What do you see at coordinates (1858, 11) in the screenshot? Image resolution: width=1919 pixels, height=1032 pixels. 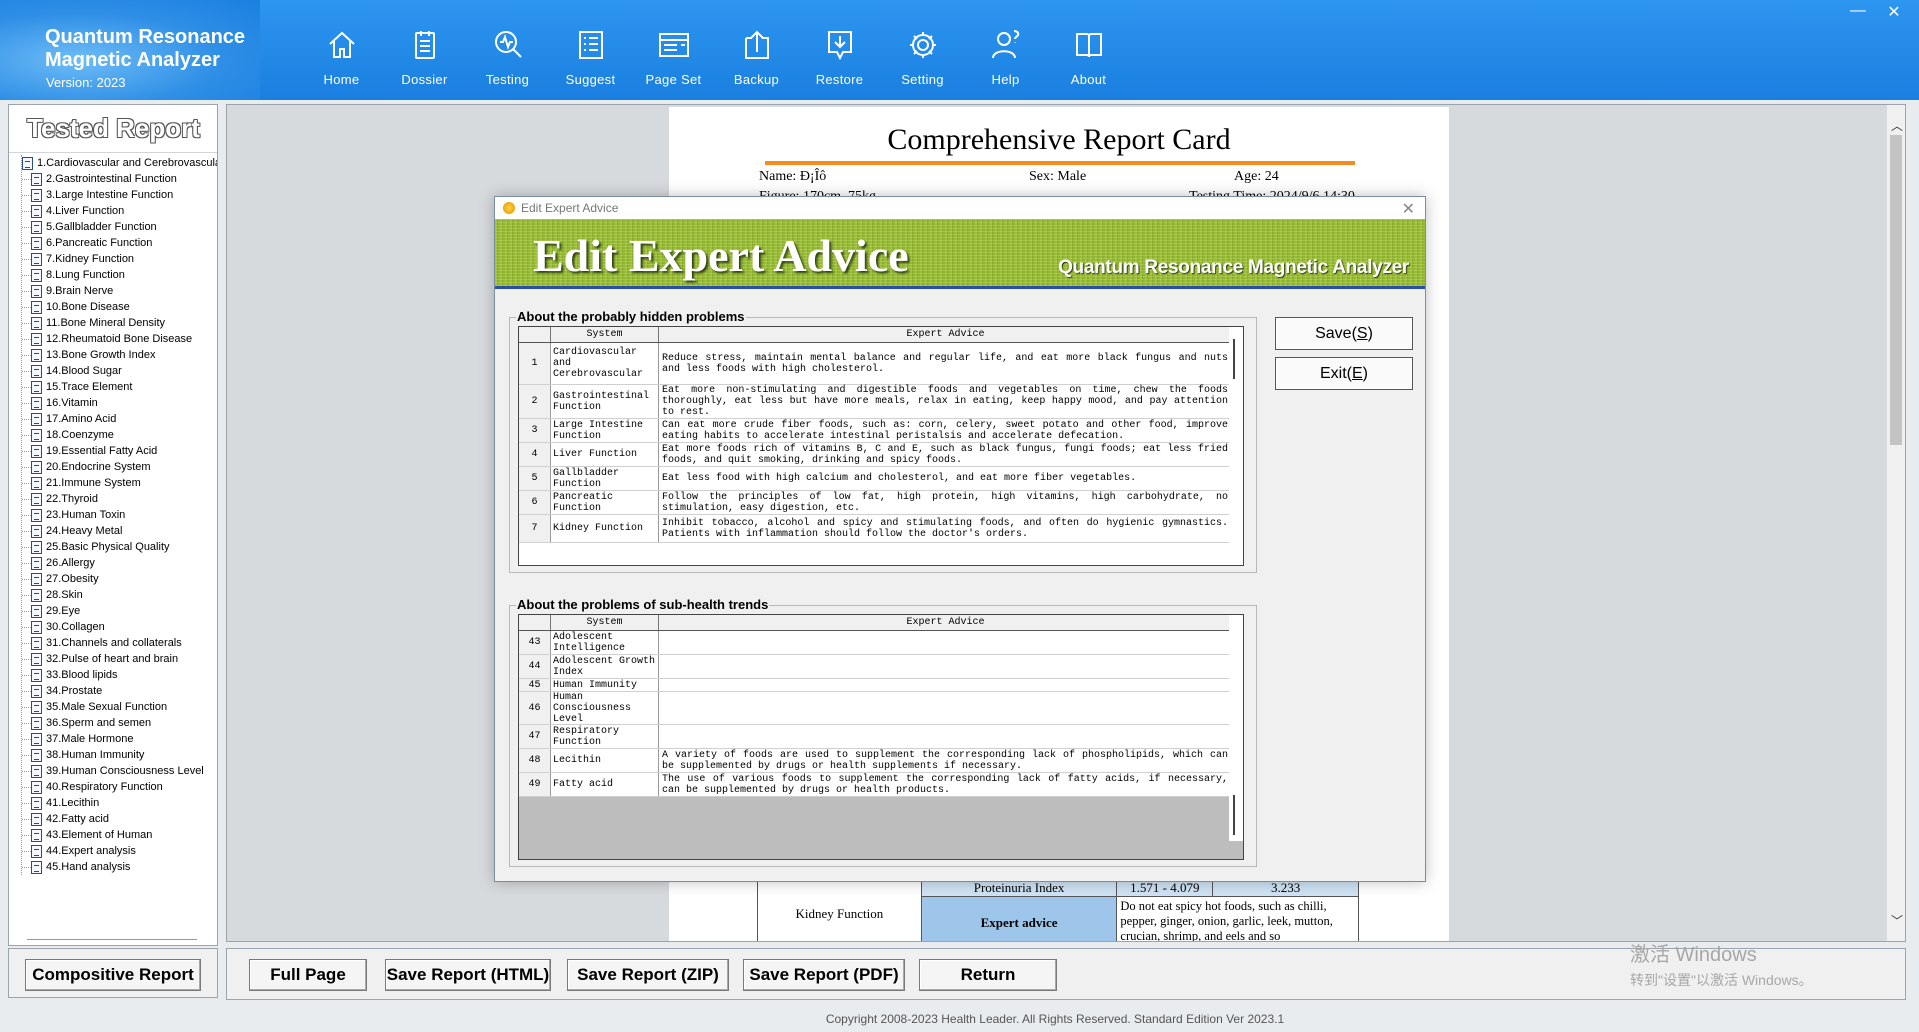 I see `minimize-button: —` at bounding box center [1858, 11].